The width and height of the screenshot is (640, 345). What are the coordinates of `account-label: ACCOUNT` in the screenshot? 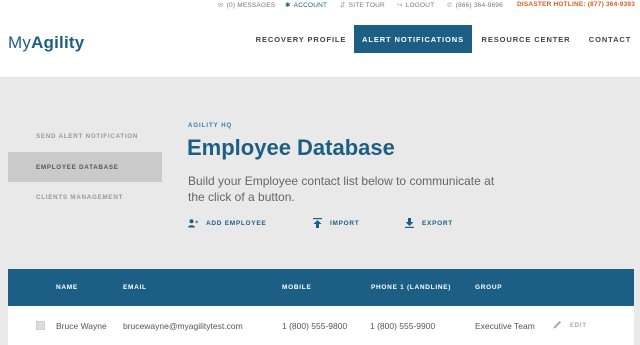 It's located at (310, 5).